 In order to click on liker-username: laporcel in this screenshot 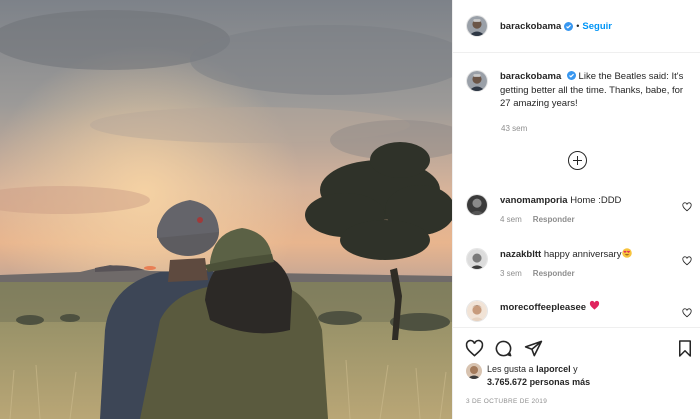, I will do `click(553, 369)`.